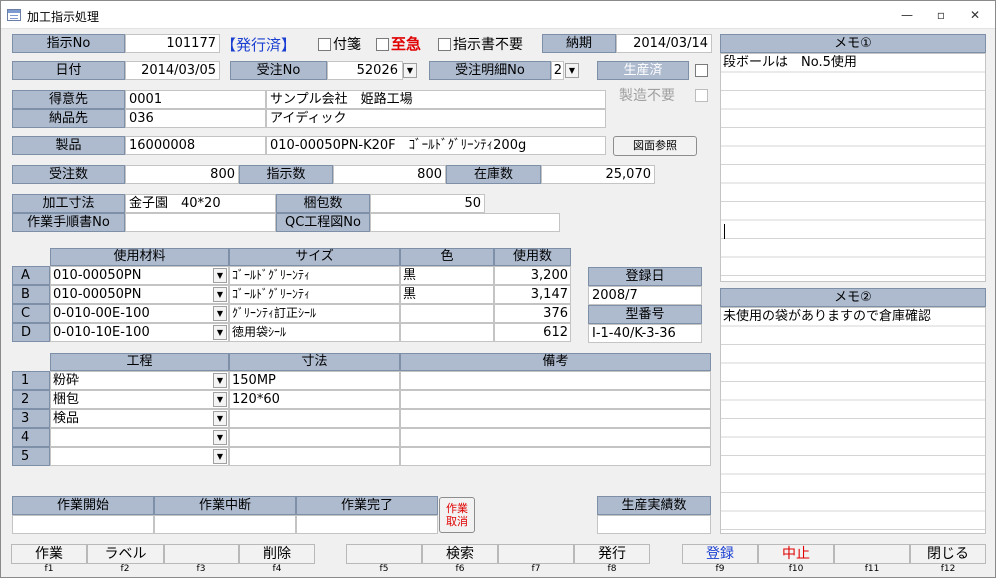 The height and width of the screenshot is (578, 996). Describe the element at coordinates (598, 174) in the screenshot. I see `zaiko-field: 25,070` at that location.